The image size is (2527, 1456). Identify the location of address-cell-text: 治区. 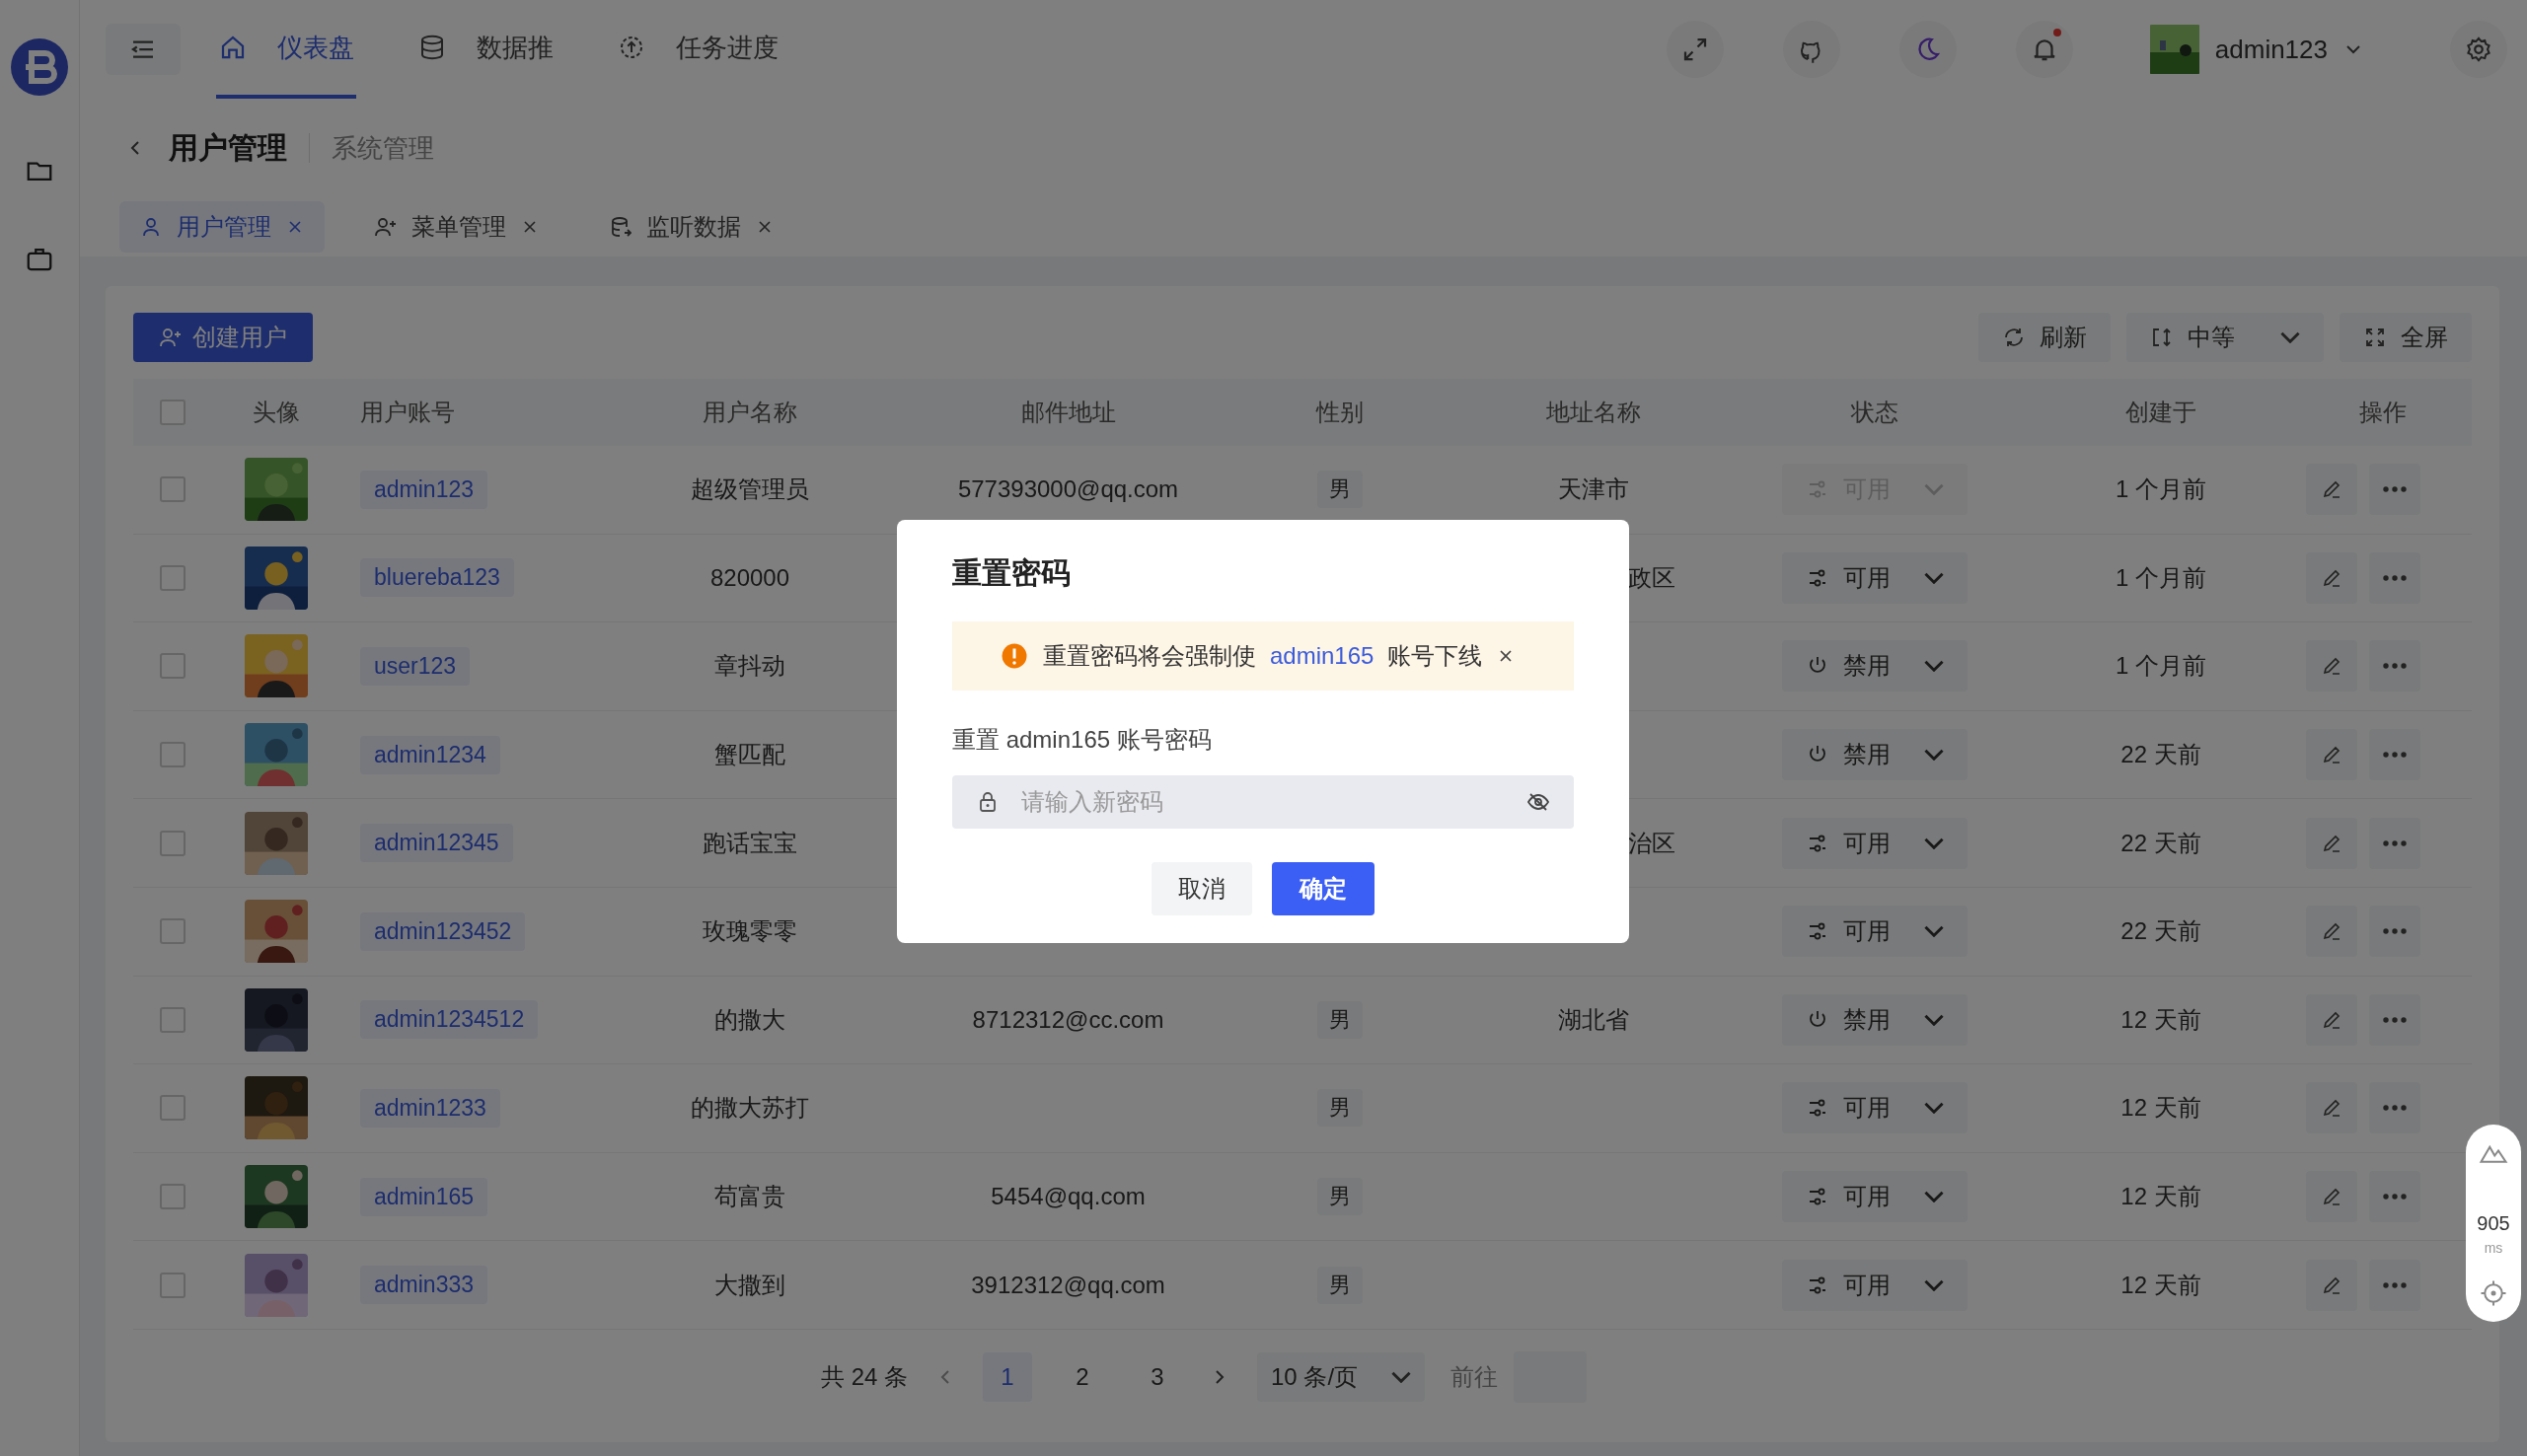
(1651, 843).